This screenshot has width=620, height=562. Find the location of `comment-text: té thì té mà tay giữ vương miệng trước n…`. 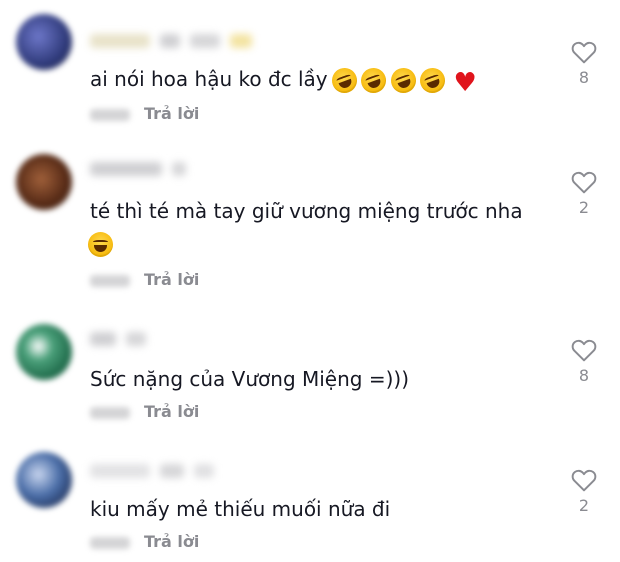

comment-text: té thì té mà tay giữ vương miệng trước n… is located at coordinates (309, 228).